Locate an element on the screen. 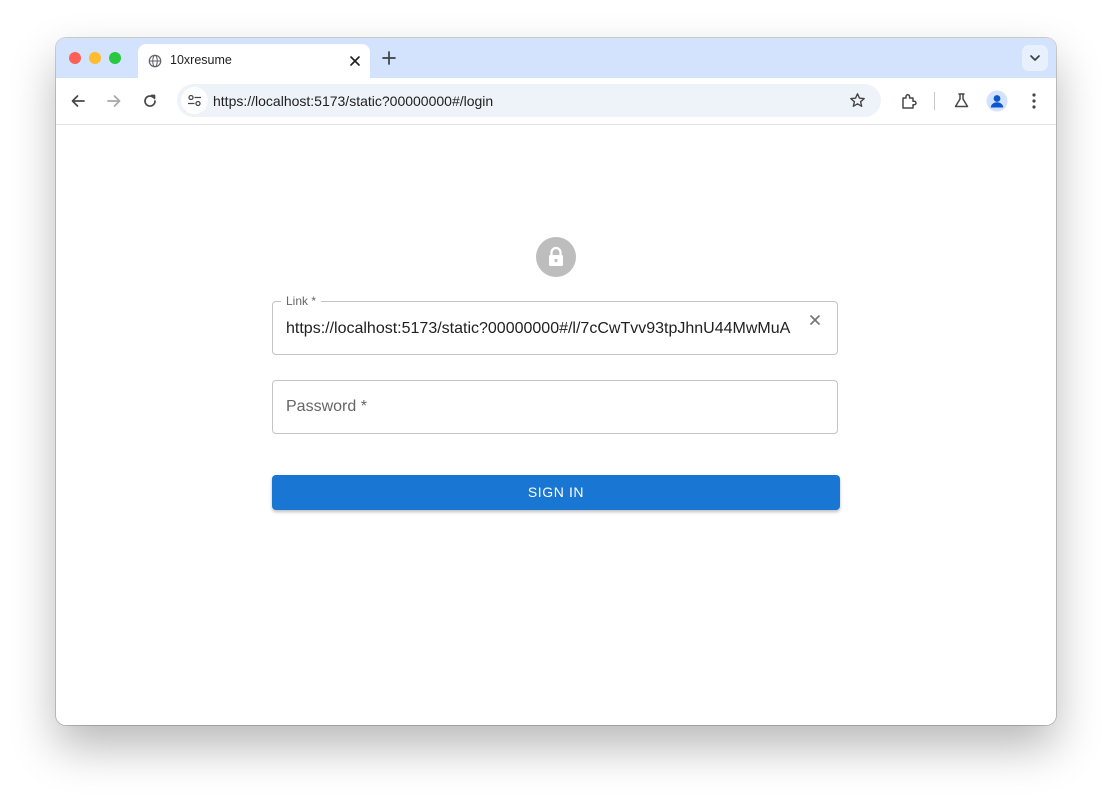 Image resolution: width=1112 pixels, height=799 pixels. tab-search-icon is located at coordinates (1035, 58).